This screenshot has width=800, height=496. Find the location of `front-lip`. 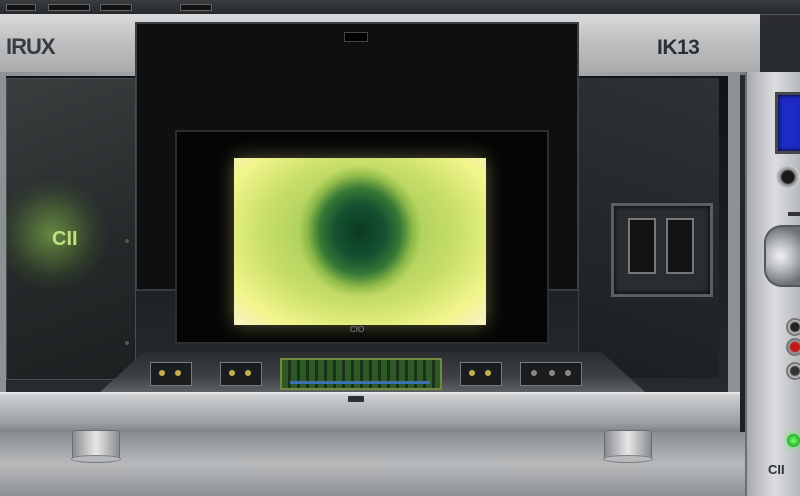

front-lip is located at coordinates (370, 413).